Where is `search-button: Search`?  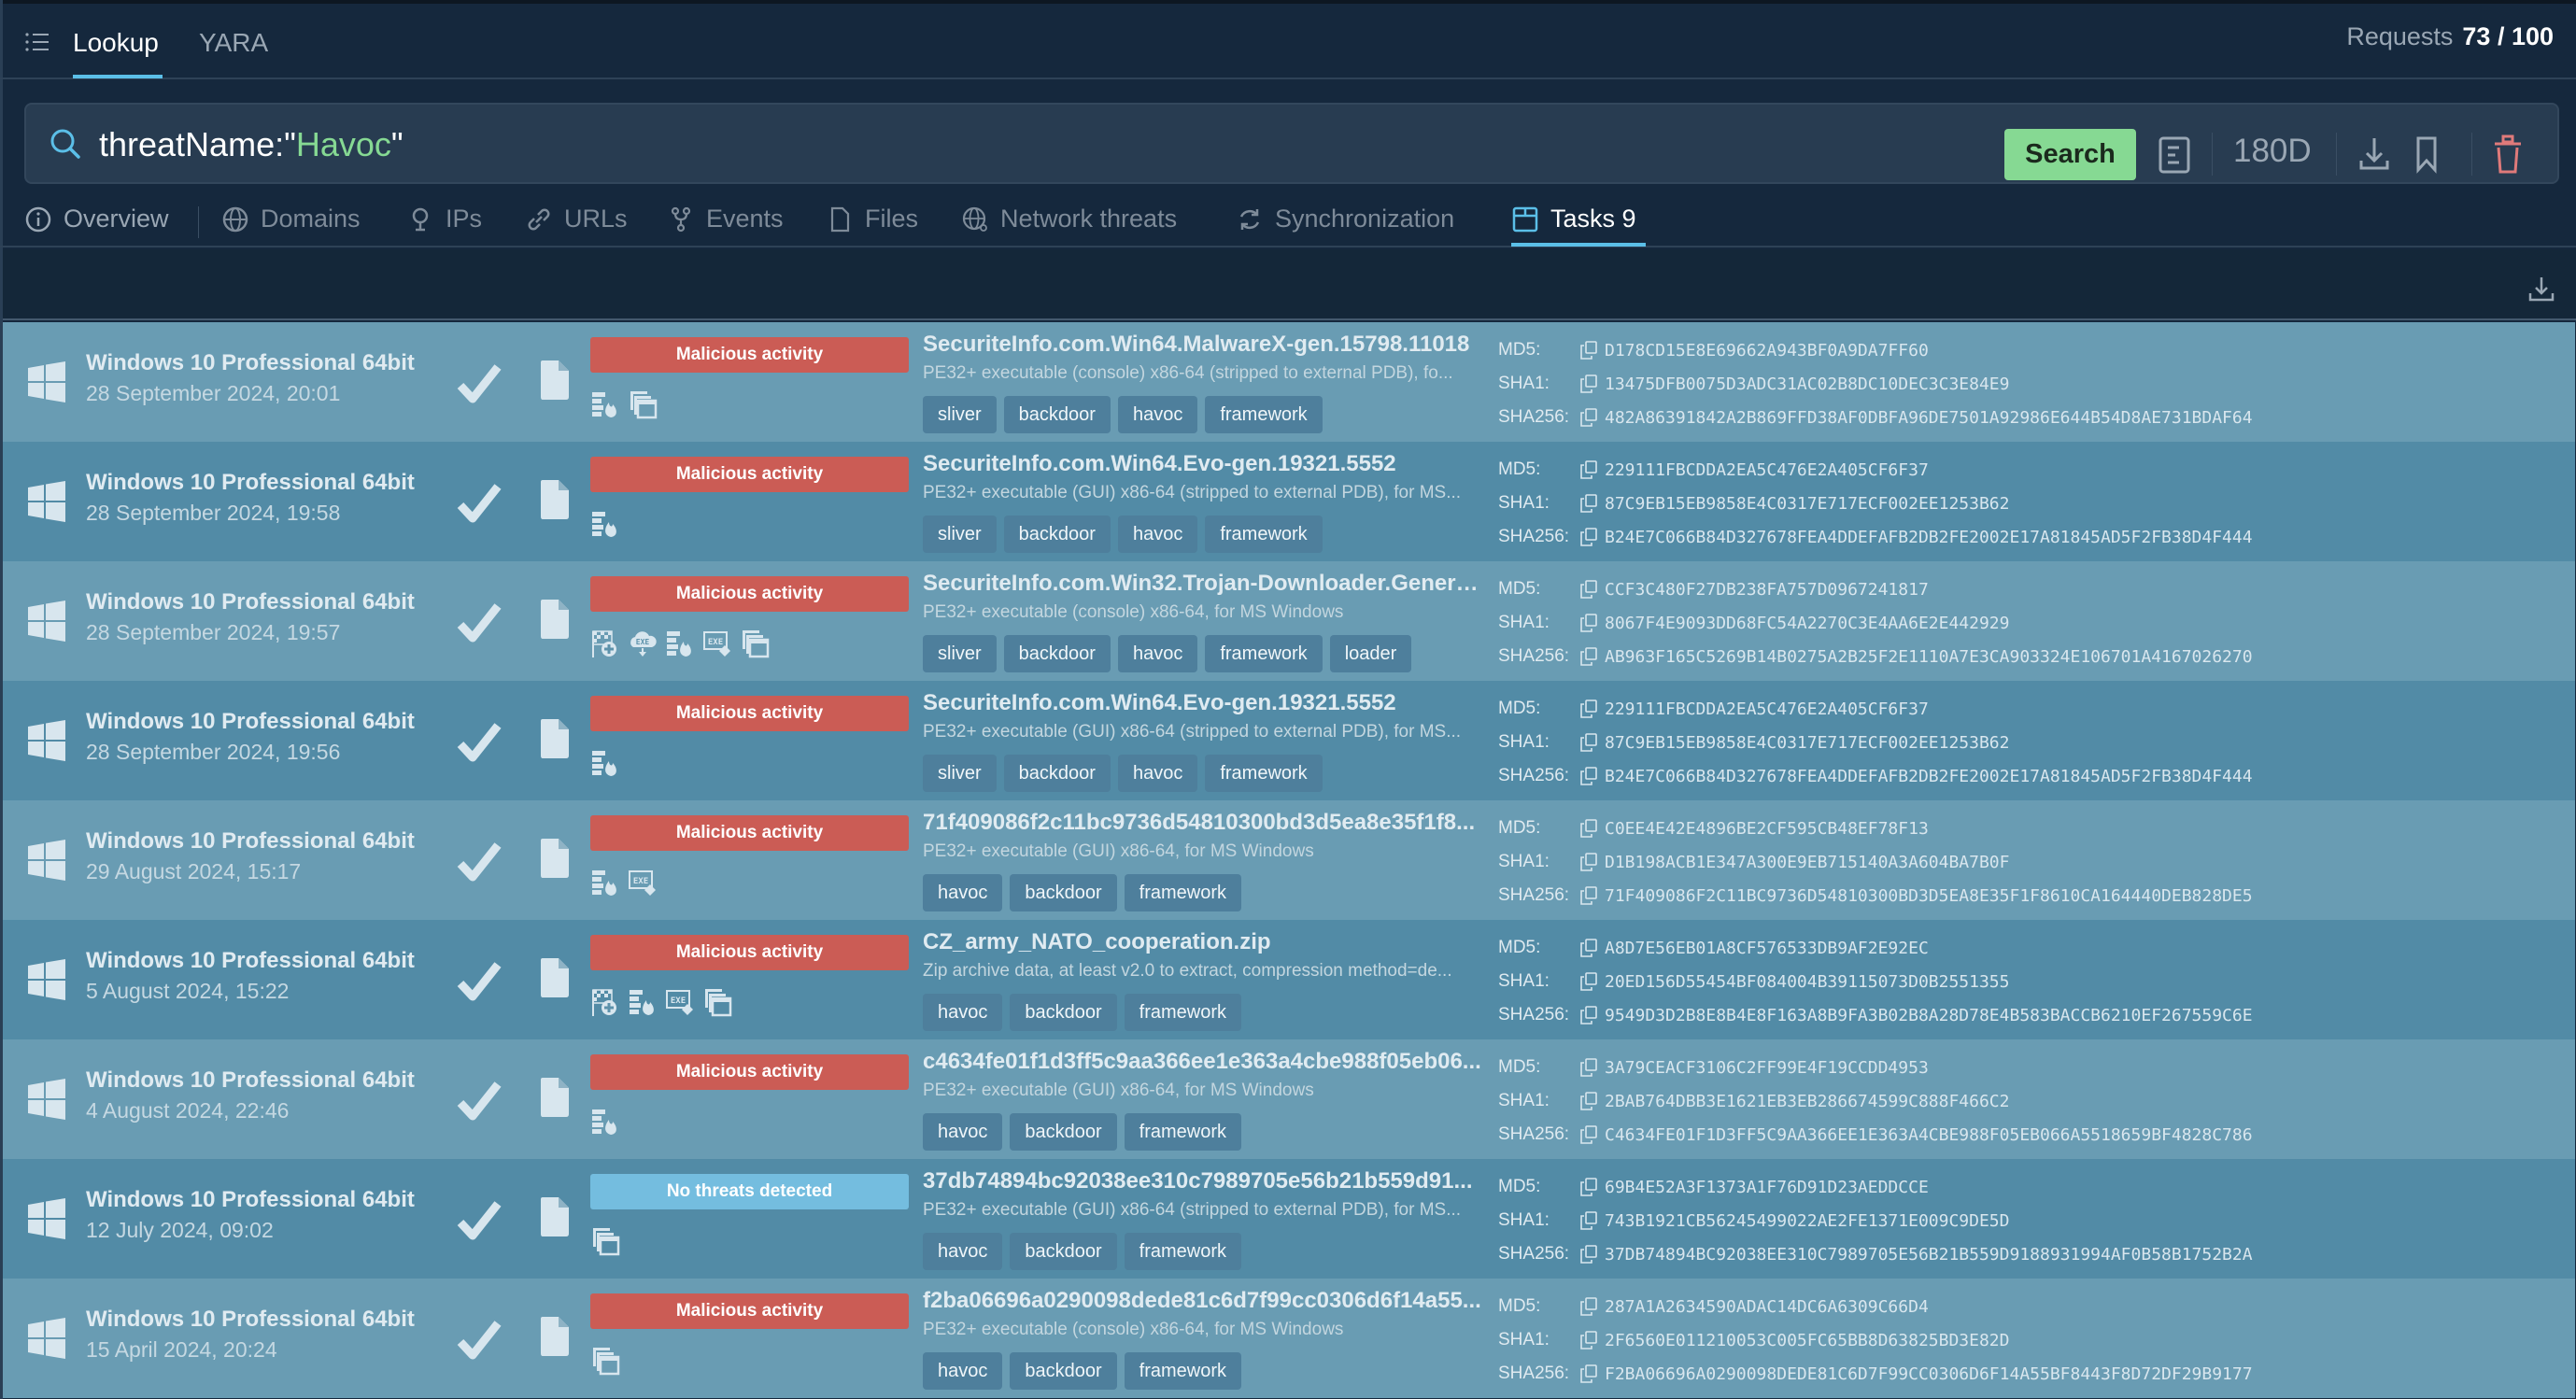
search-button: Search is located at coordinates (2070, 155).